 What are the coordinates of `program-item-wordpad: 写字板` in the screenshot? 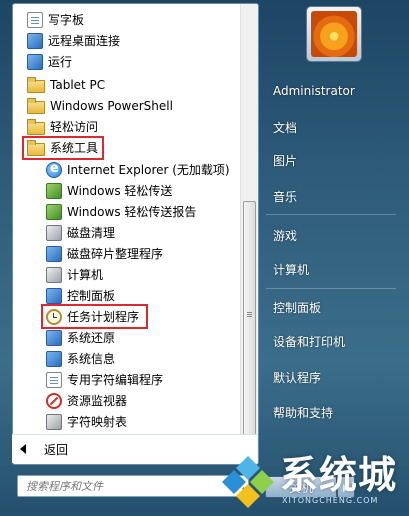 It's located at (126, 19).